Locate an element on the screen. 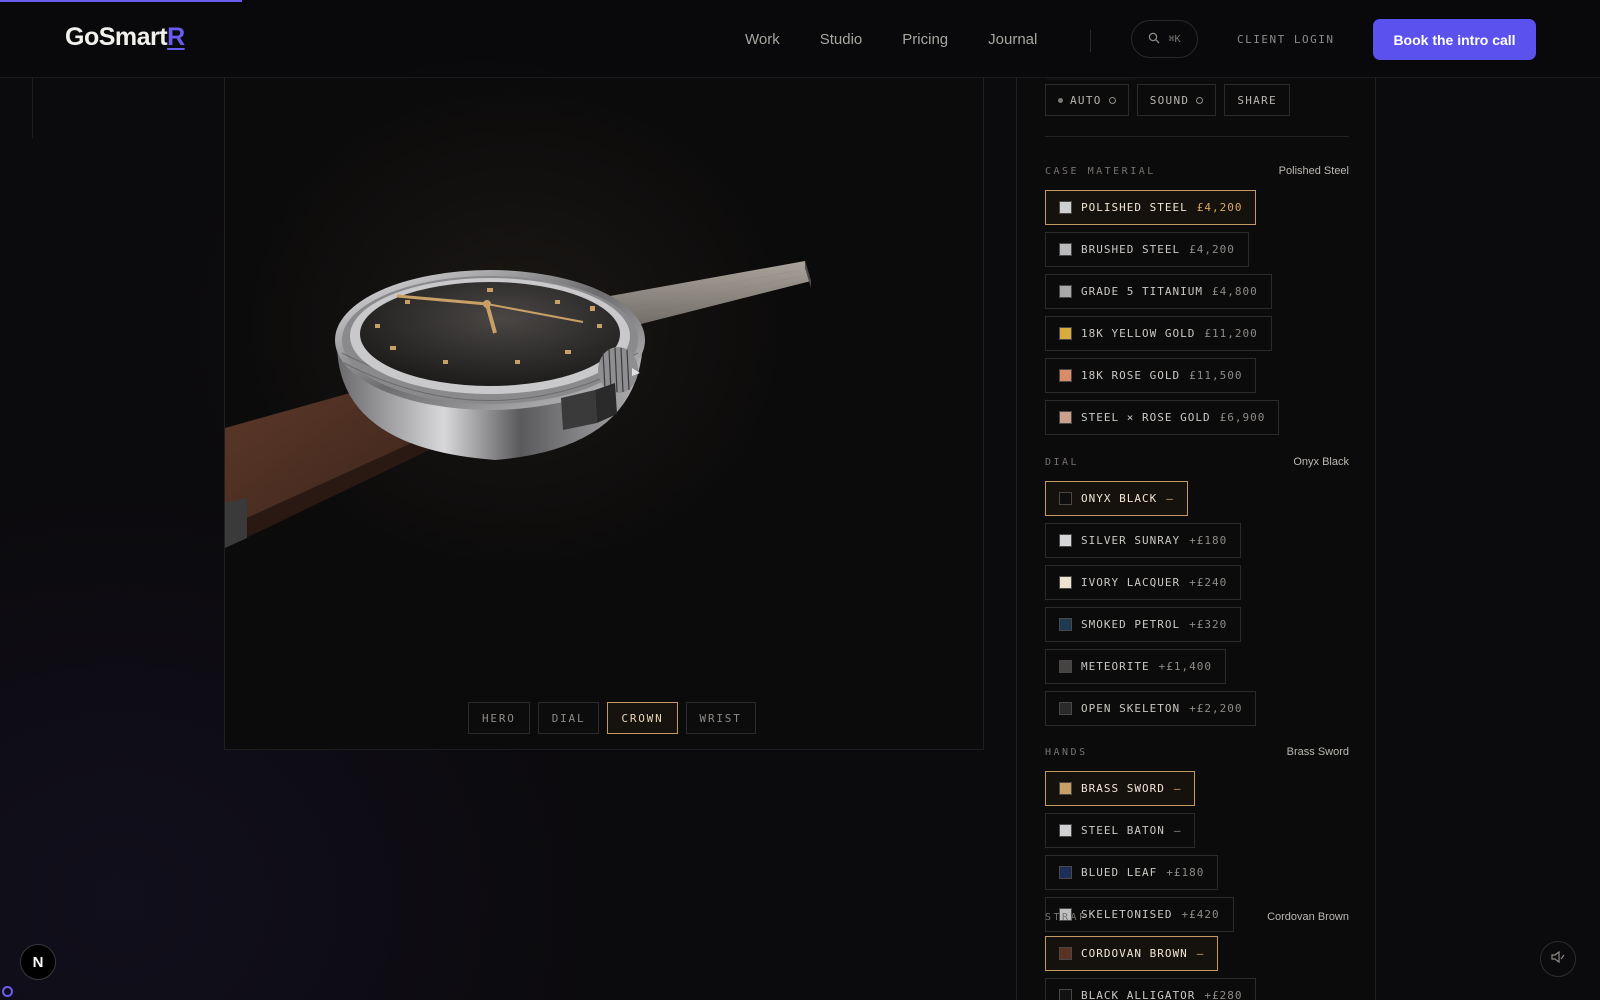 The image size is (1600, 1000). option-case-0: POLISHED STEEL £4,200 is located at coordinates (1151, 207).